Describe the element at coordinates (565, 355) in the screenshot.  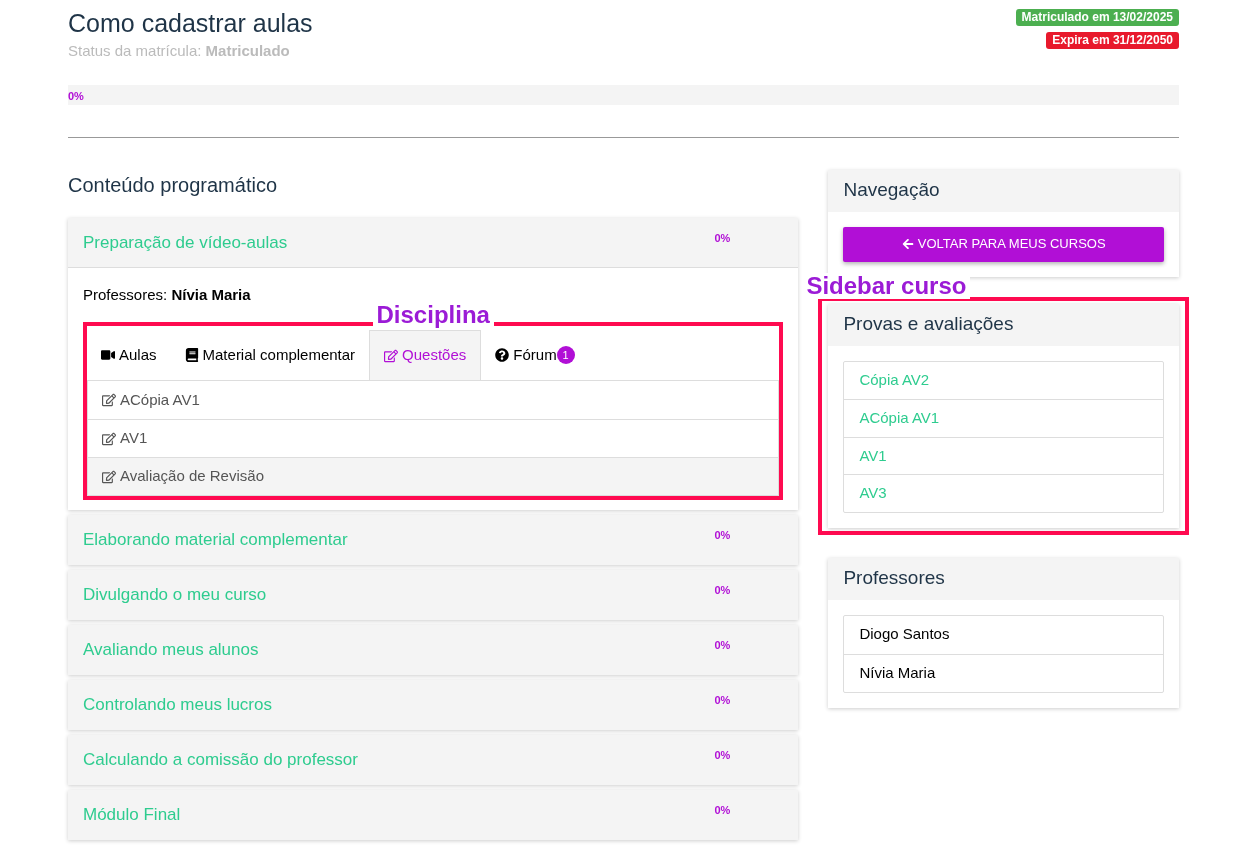
I see `count-badge: 1` at that location.